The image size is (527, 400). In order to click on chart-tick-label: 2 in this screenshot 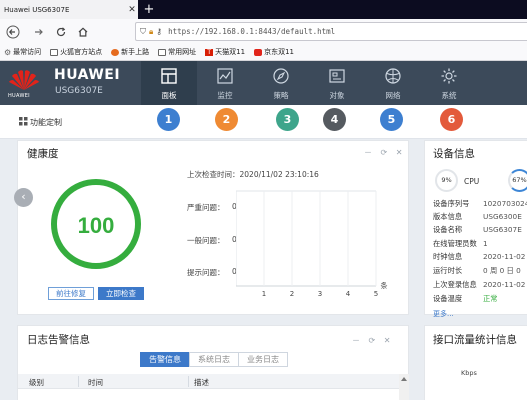, I will do `click(292, 294)`.